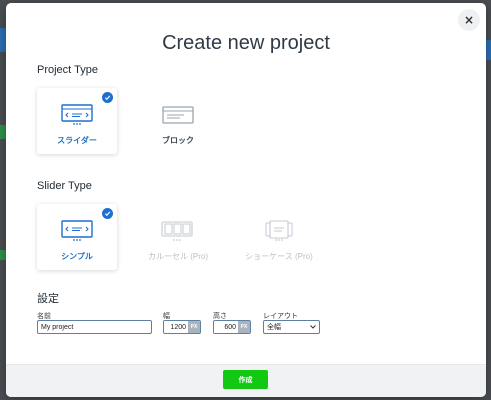 The height and width of the screenshot is (400, 491). Describe the element at coordinates (176, 327) in the screenshot. I see `width-input` at that location.